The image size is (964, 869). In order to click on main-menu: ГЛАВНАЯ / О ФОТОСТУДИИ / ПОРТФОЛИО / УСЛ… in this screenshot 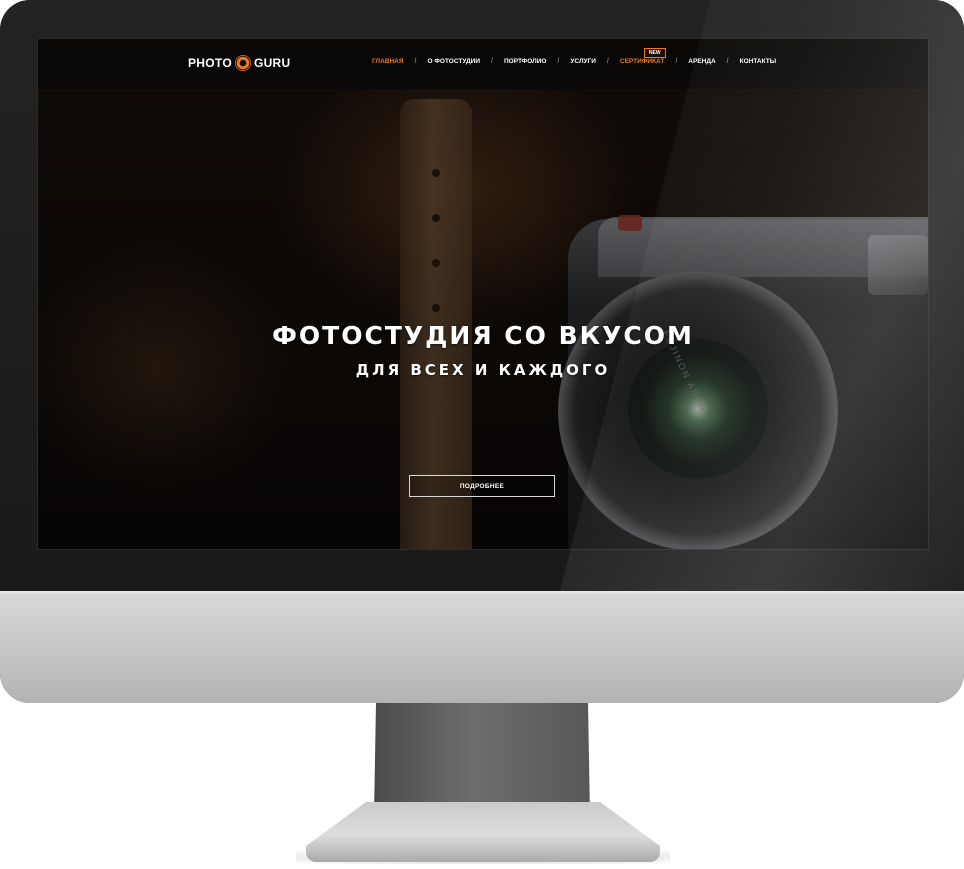, I will do `click(574, 56)`.